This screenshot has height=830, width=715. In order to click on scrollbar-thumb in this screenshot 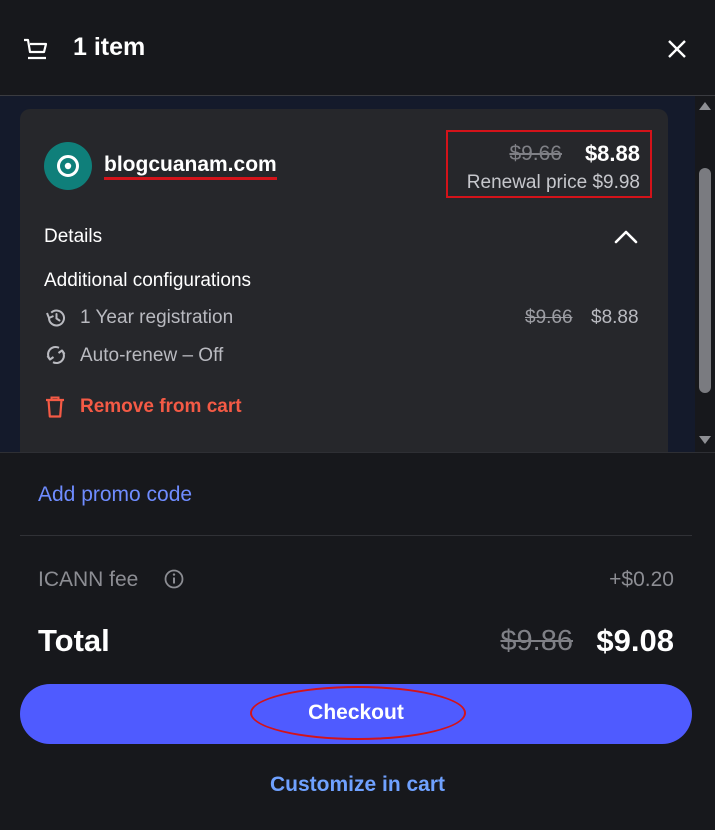, I will do `click(705, 280)`.